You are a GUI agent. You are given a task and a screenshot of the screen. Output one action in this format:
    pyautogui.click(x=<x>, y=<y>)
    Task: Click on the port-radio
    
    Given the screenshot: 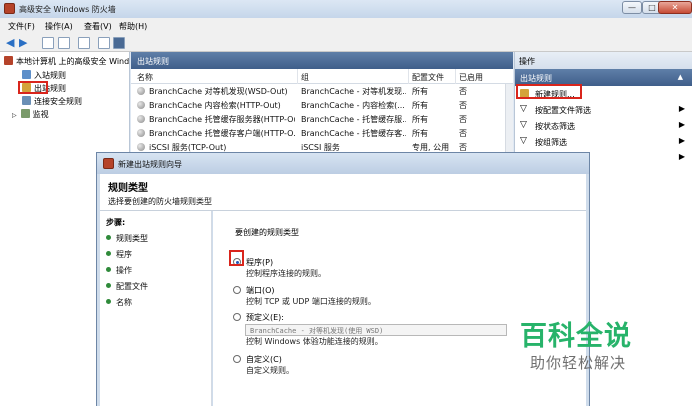 What is the action you would take?
    pyautogui.click(x=237, y=290)
    